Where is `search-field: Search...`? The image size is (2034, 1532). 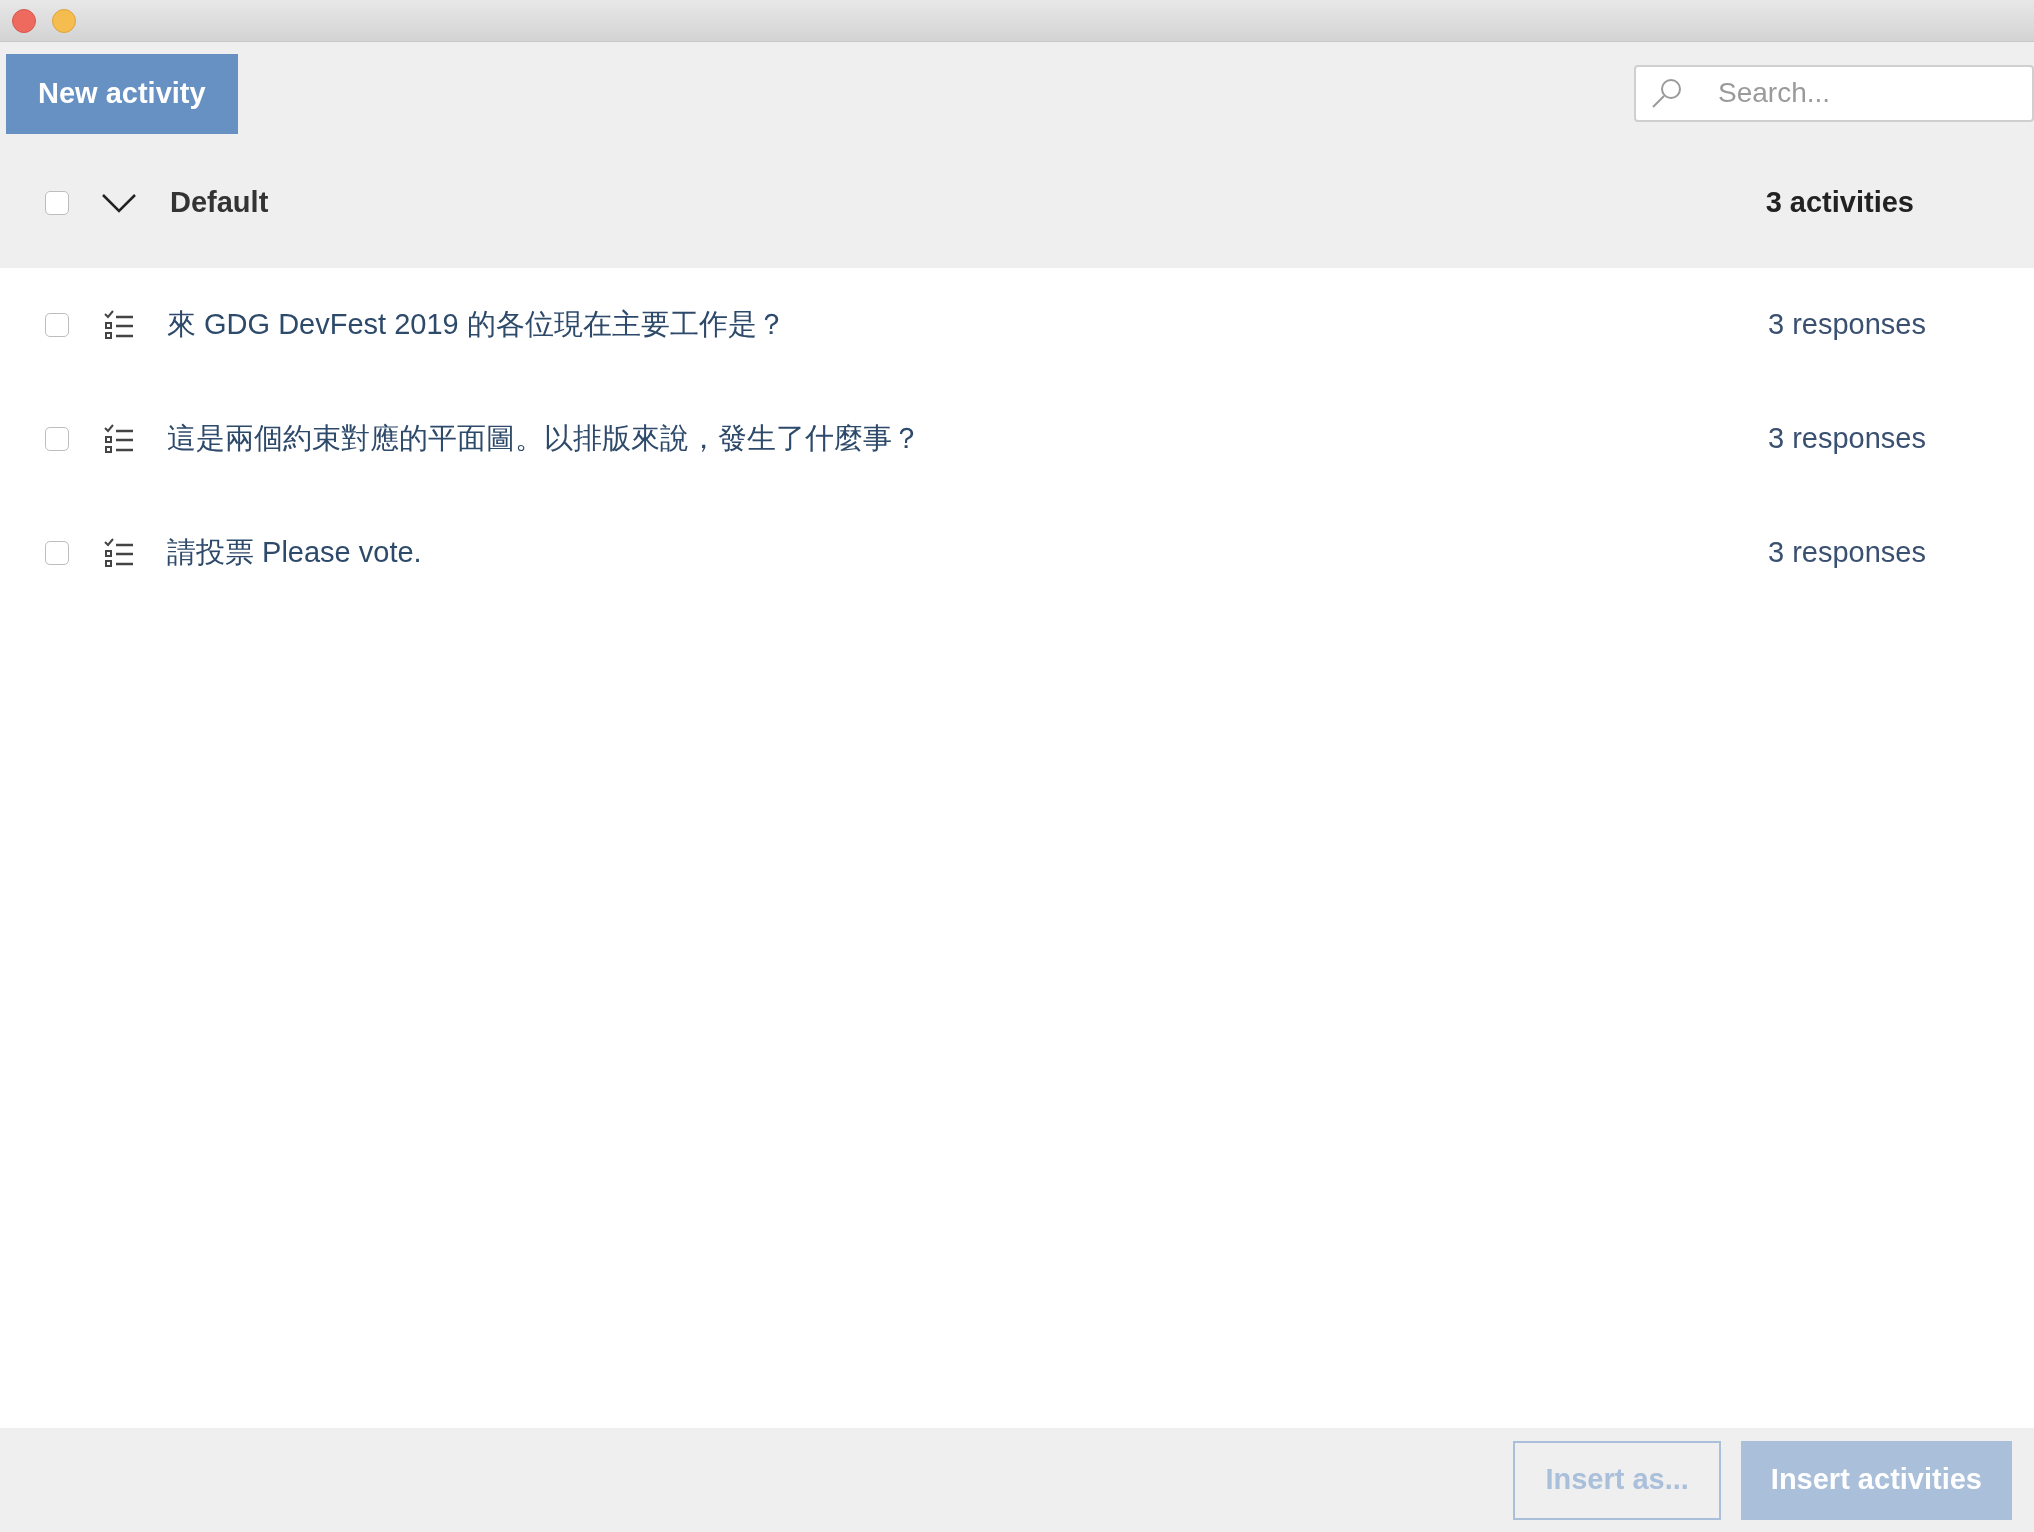
search-field: Search... is located at coordinates (1834, 93).